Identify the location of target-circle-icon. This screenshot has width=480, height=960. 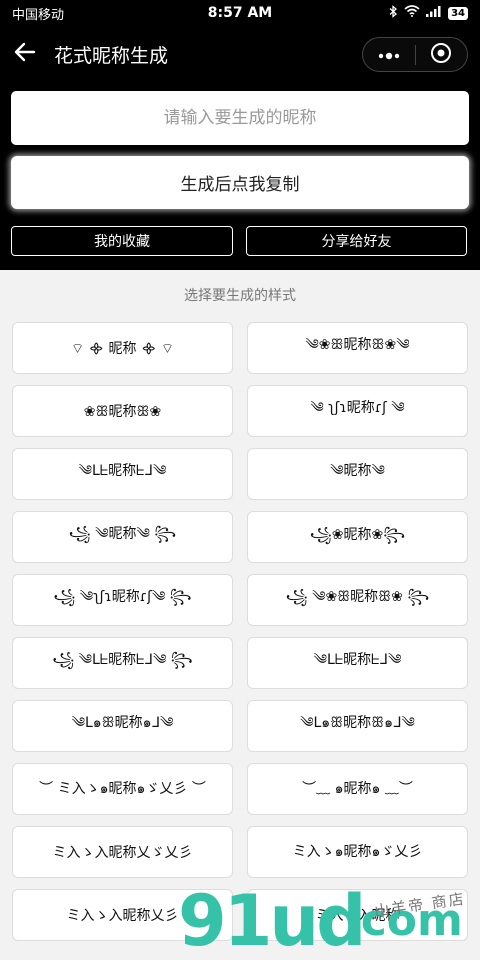
(441, 55).